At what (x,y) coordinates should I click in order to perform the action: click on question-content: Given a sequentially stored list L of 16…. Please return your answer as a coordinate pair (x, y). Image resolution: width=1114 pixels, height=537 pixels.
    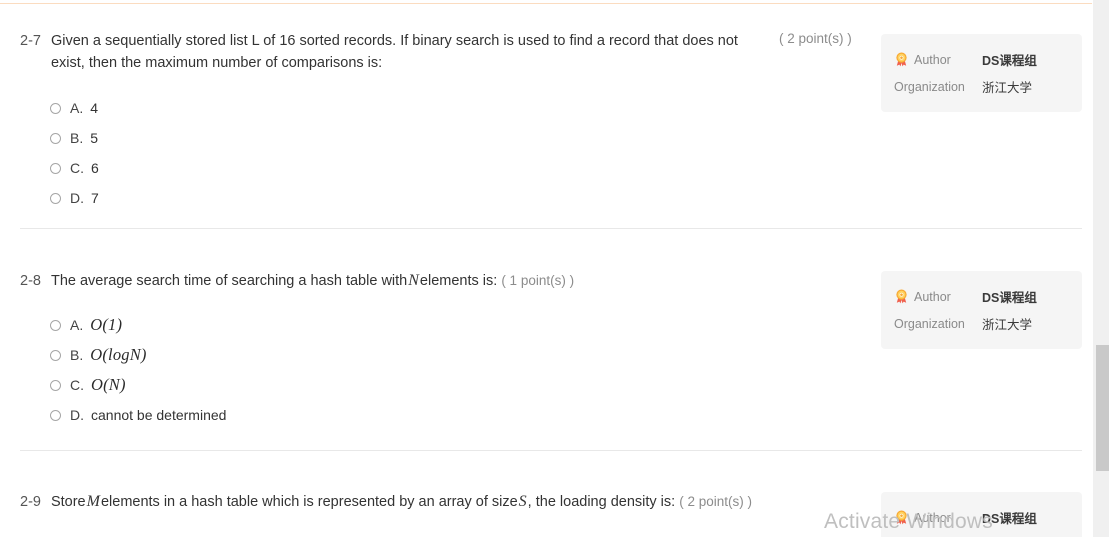
    Looking at the image, I should click on (405, 52).